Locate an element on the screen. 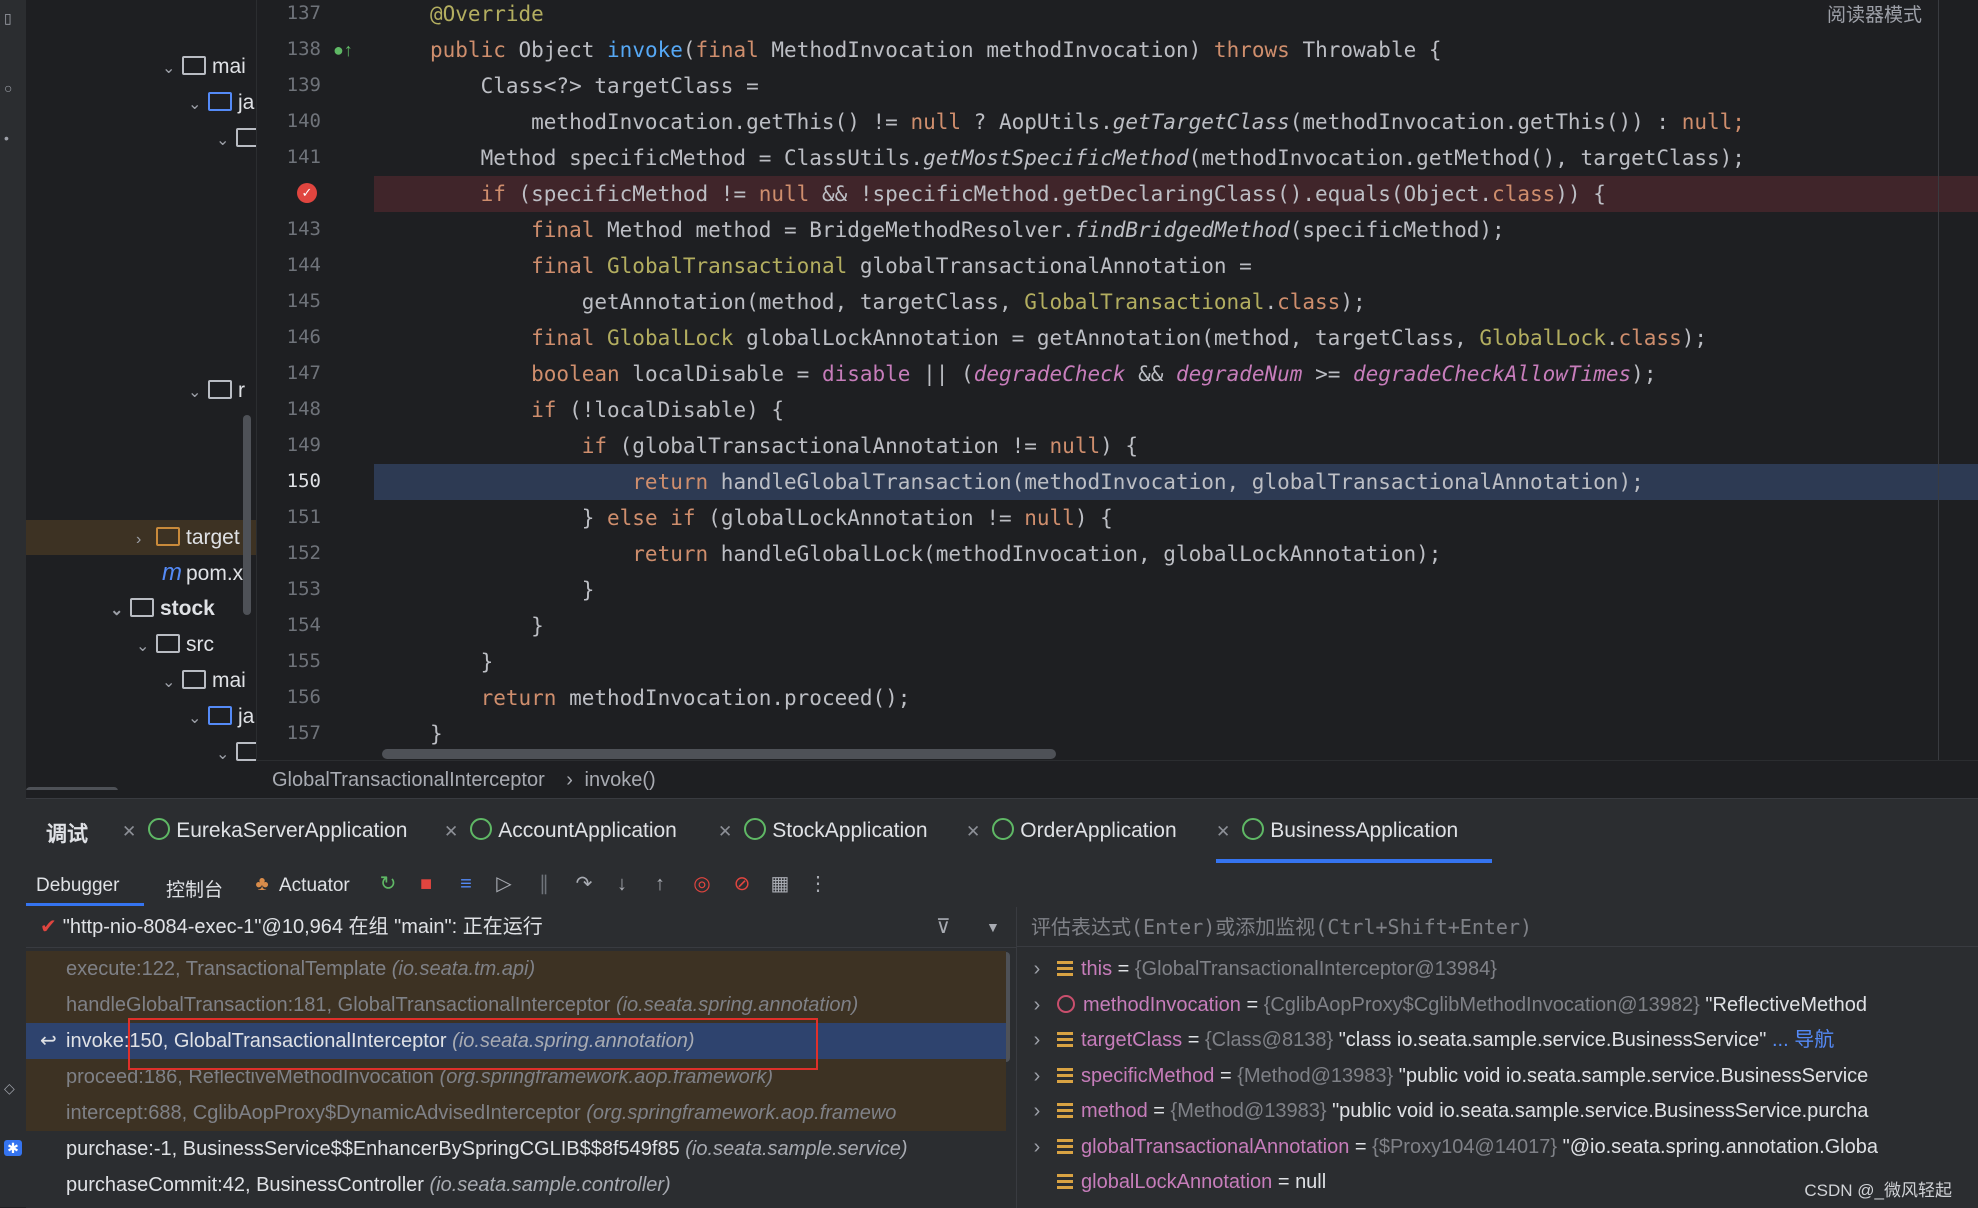 The height and width of the screenshot is (1208, 1978). folder-icon is located at coordinates (194, 65).